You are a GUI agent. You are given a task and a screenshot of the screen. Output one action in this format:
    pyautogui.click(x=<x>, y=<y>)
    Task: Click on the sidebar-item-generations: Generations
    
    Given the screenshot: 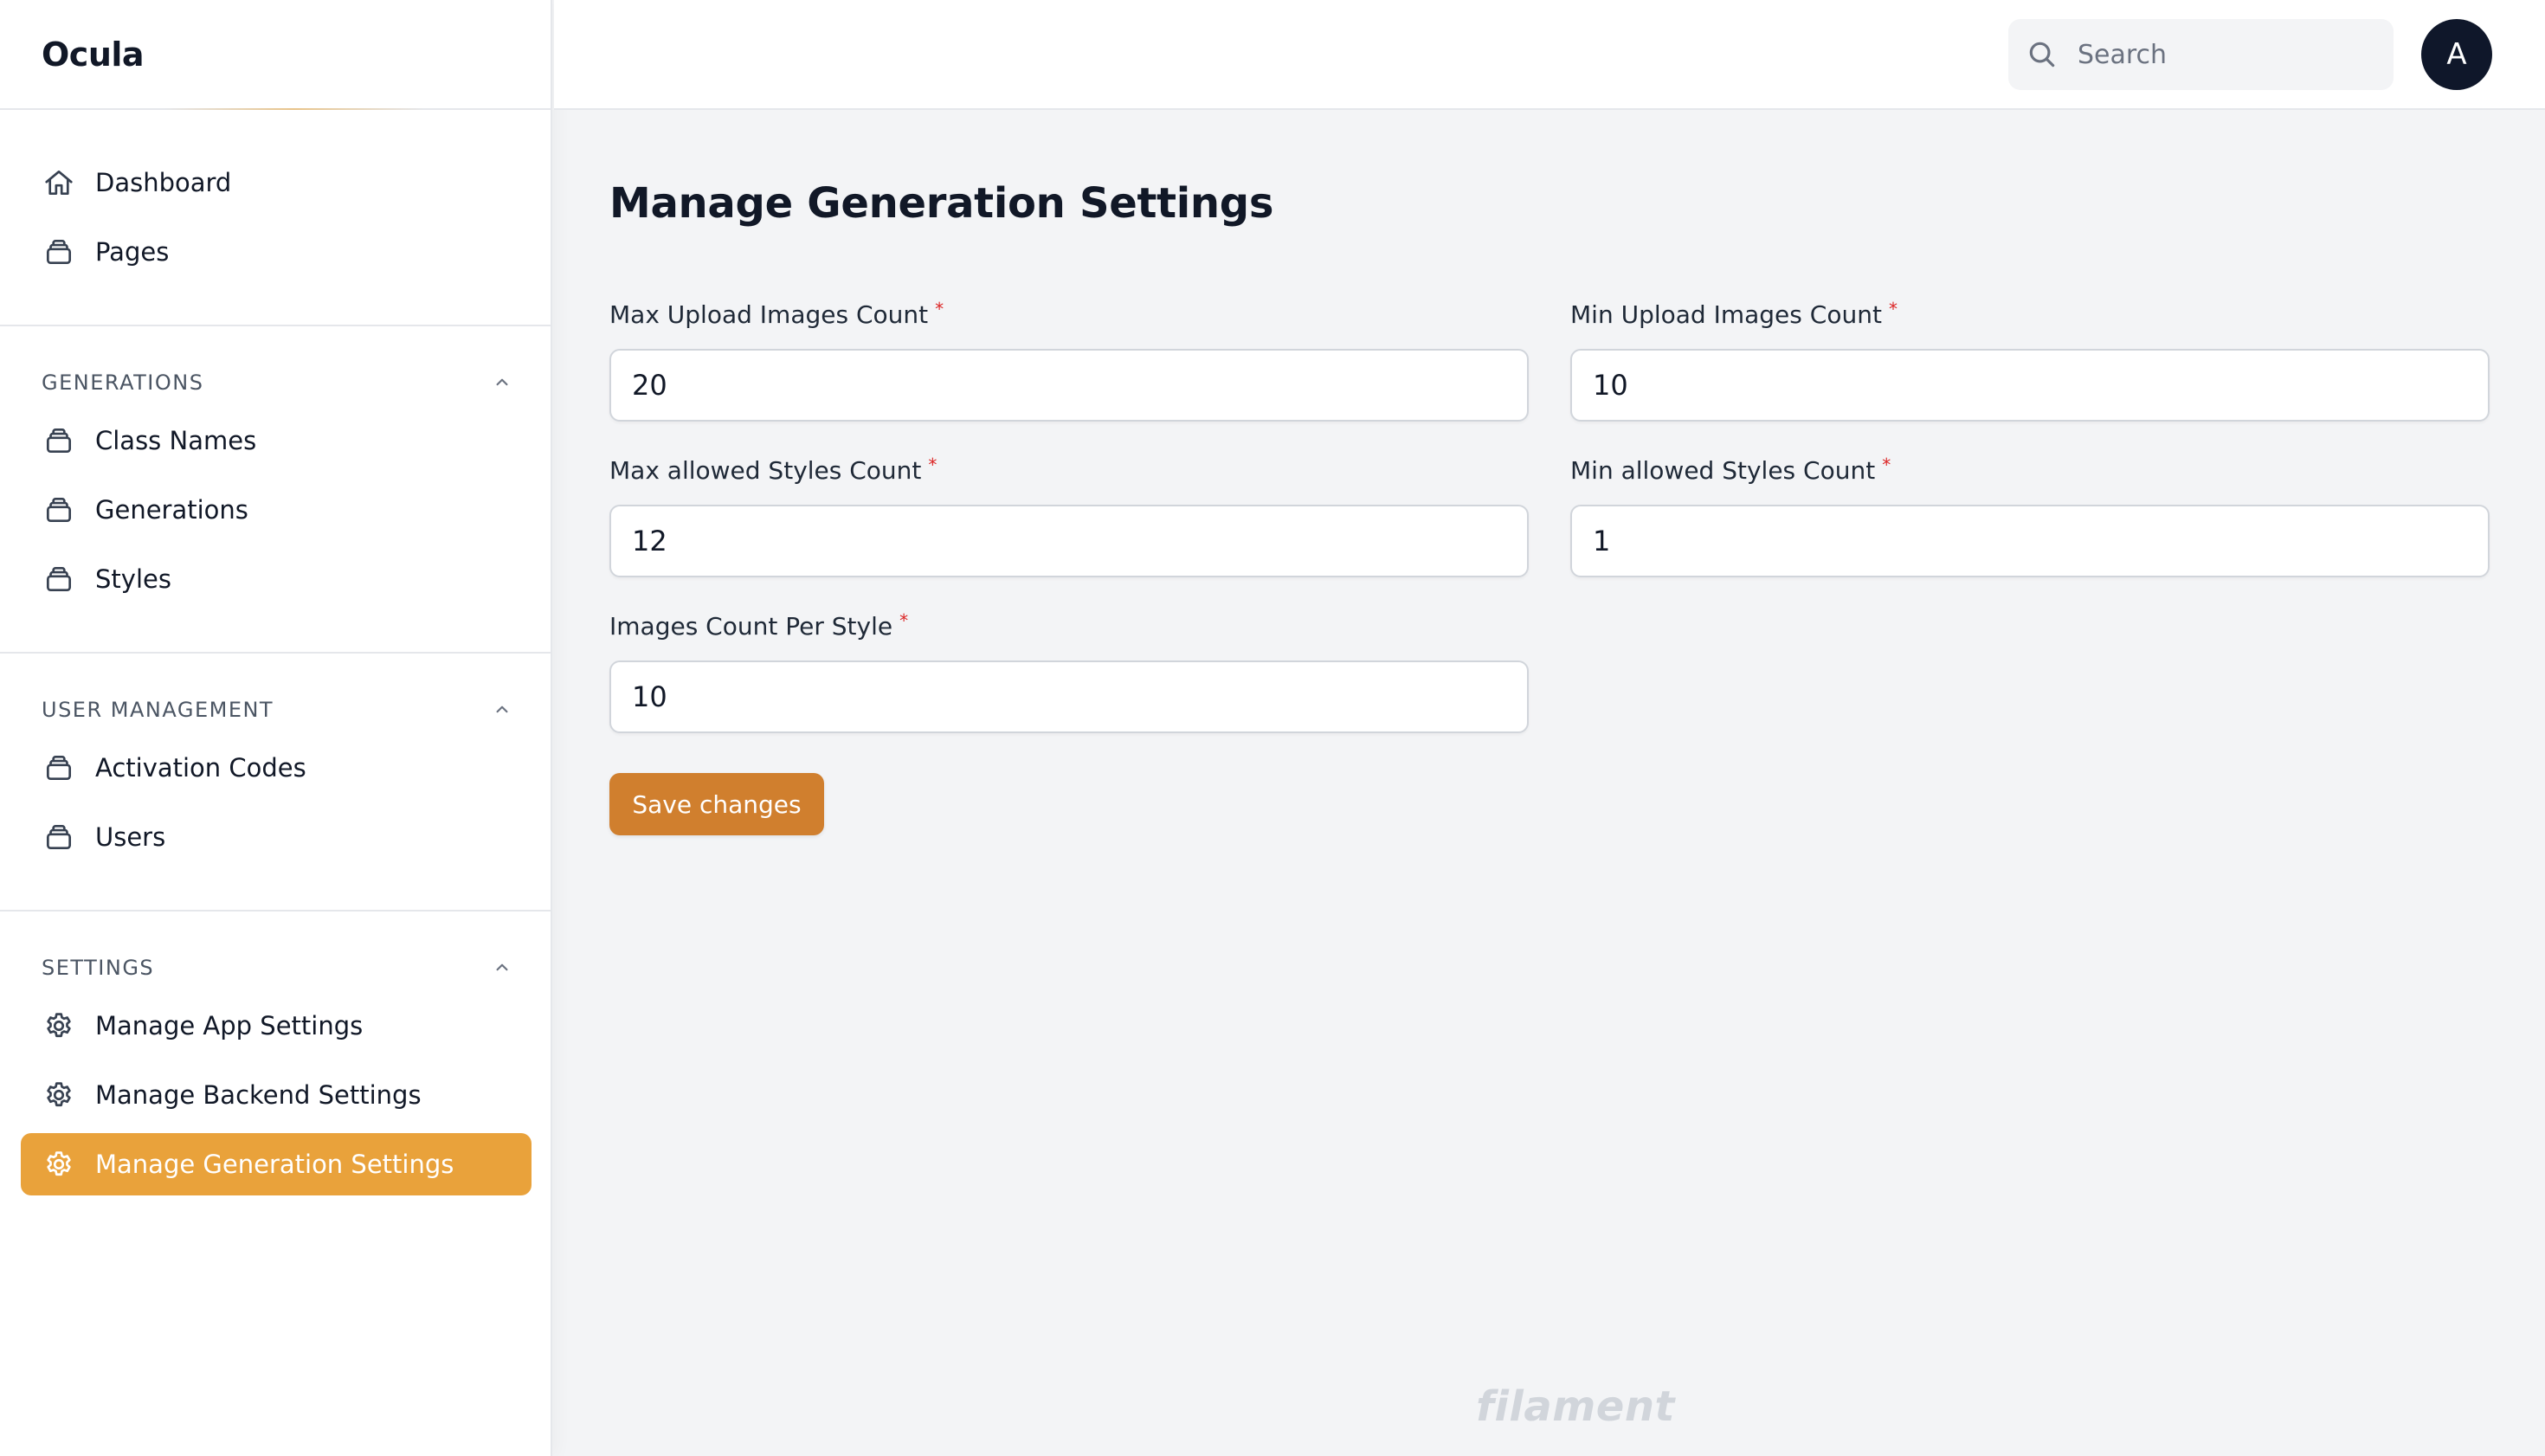 What is the action you would take?
    pyautogui.click(x=276, y=510)
    